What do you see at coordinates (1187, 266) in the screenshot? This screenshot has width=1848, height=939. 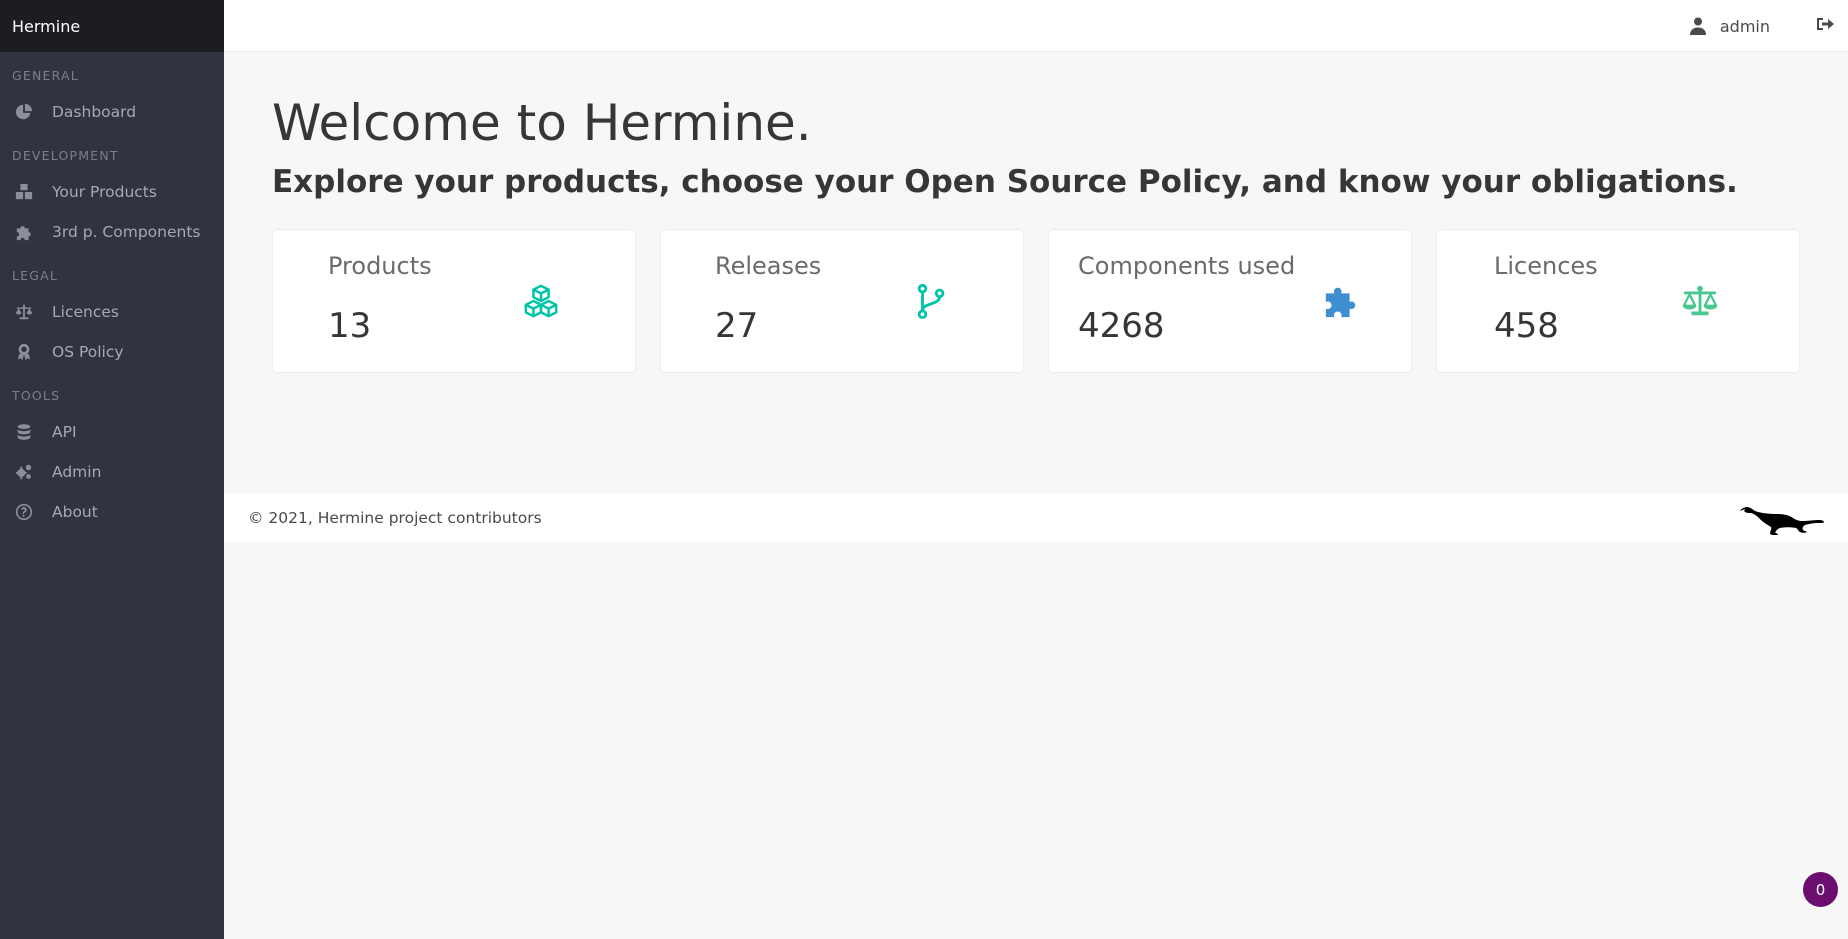 I see `stat-title: Components used` at bounding box center [1187, 266].